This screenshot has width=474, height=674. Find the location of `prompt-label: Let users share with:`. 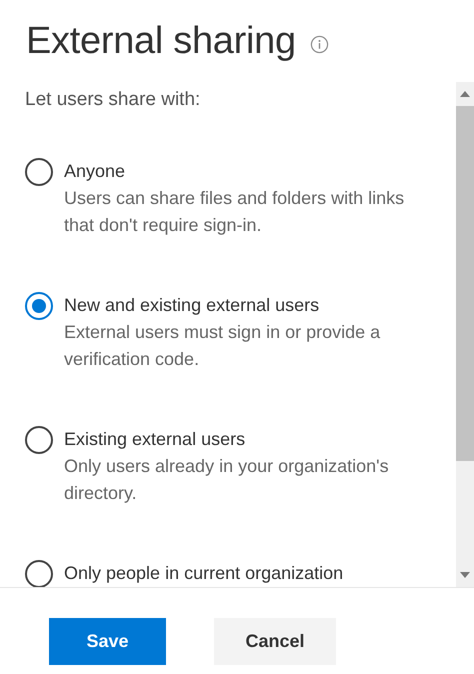

prompt-label: Let users share with: is located at coordinates (113, 100).